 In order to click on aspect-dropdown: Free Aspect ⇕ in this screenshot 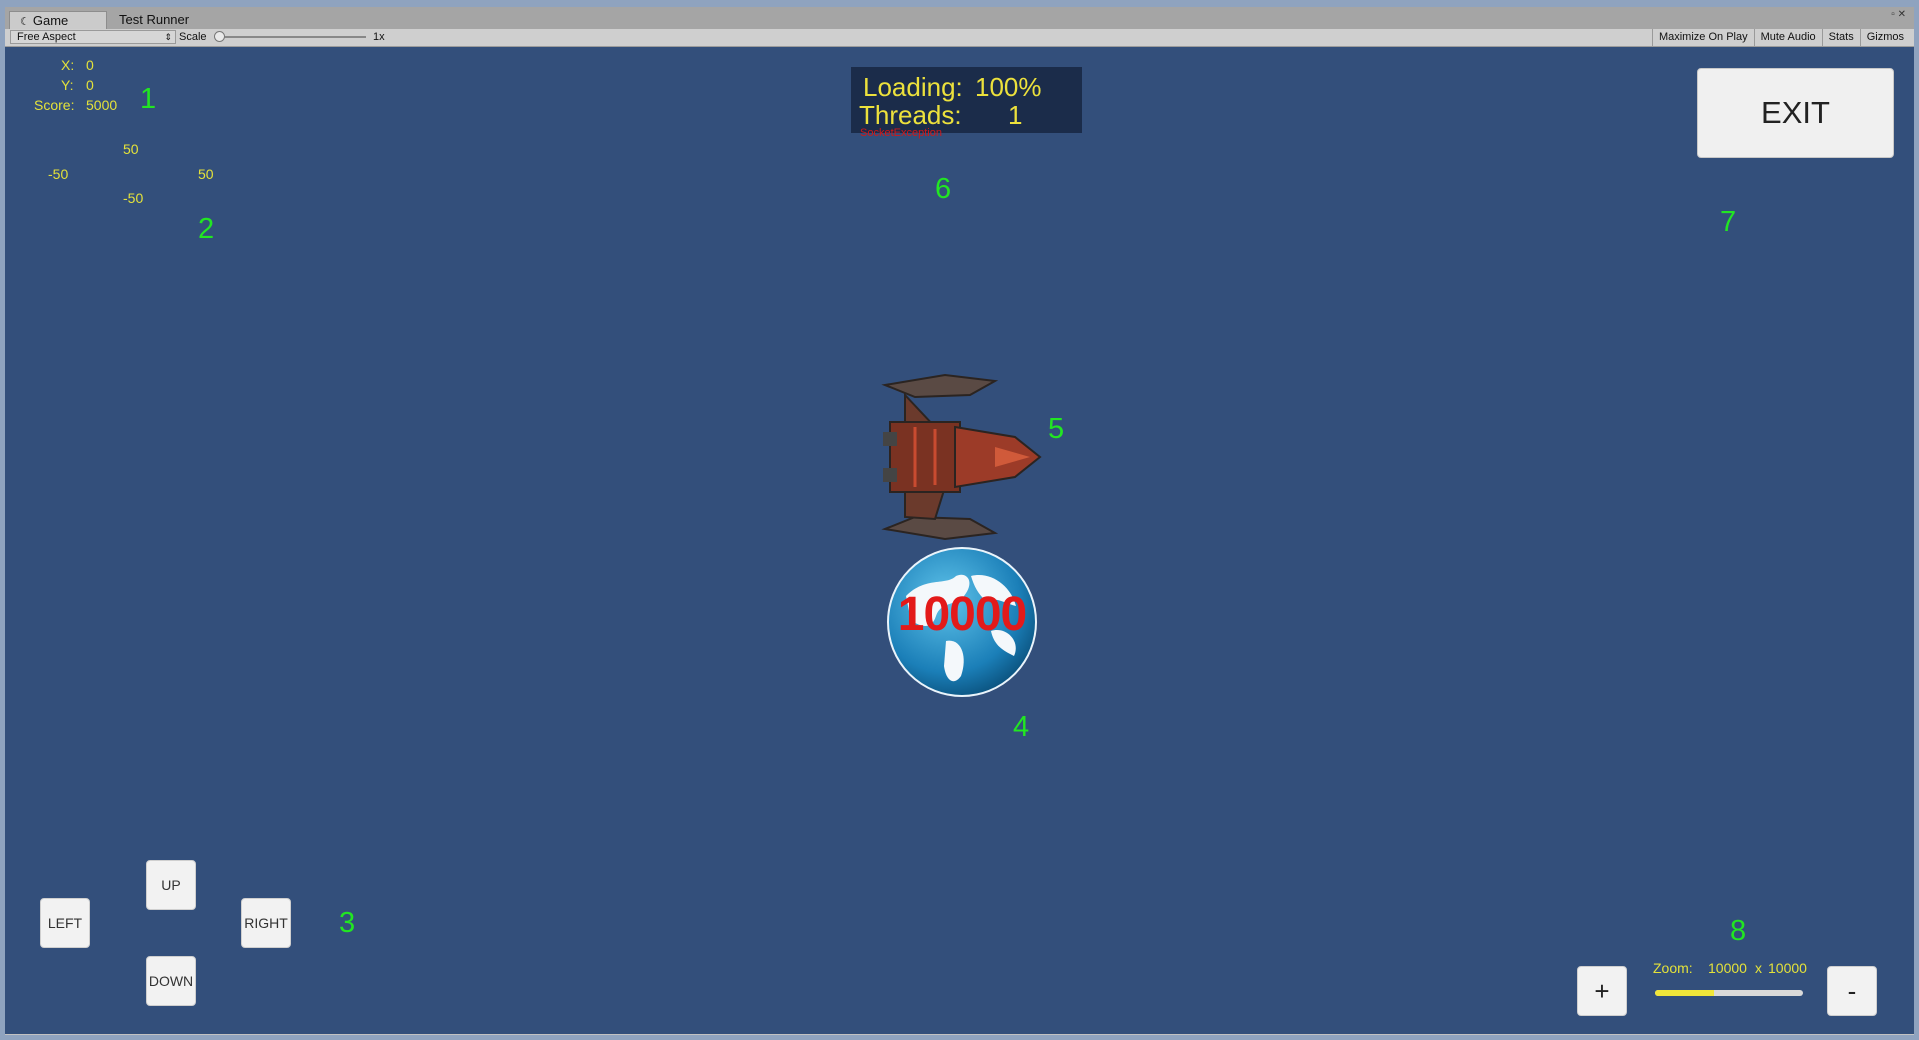, I will do `click(93, 37)`.